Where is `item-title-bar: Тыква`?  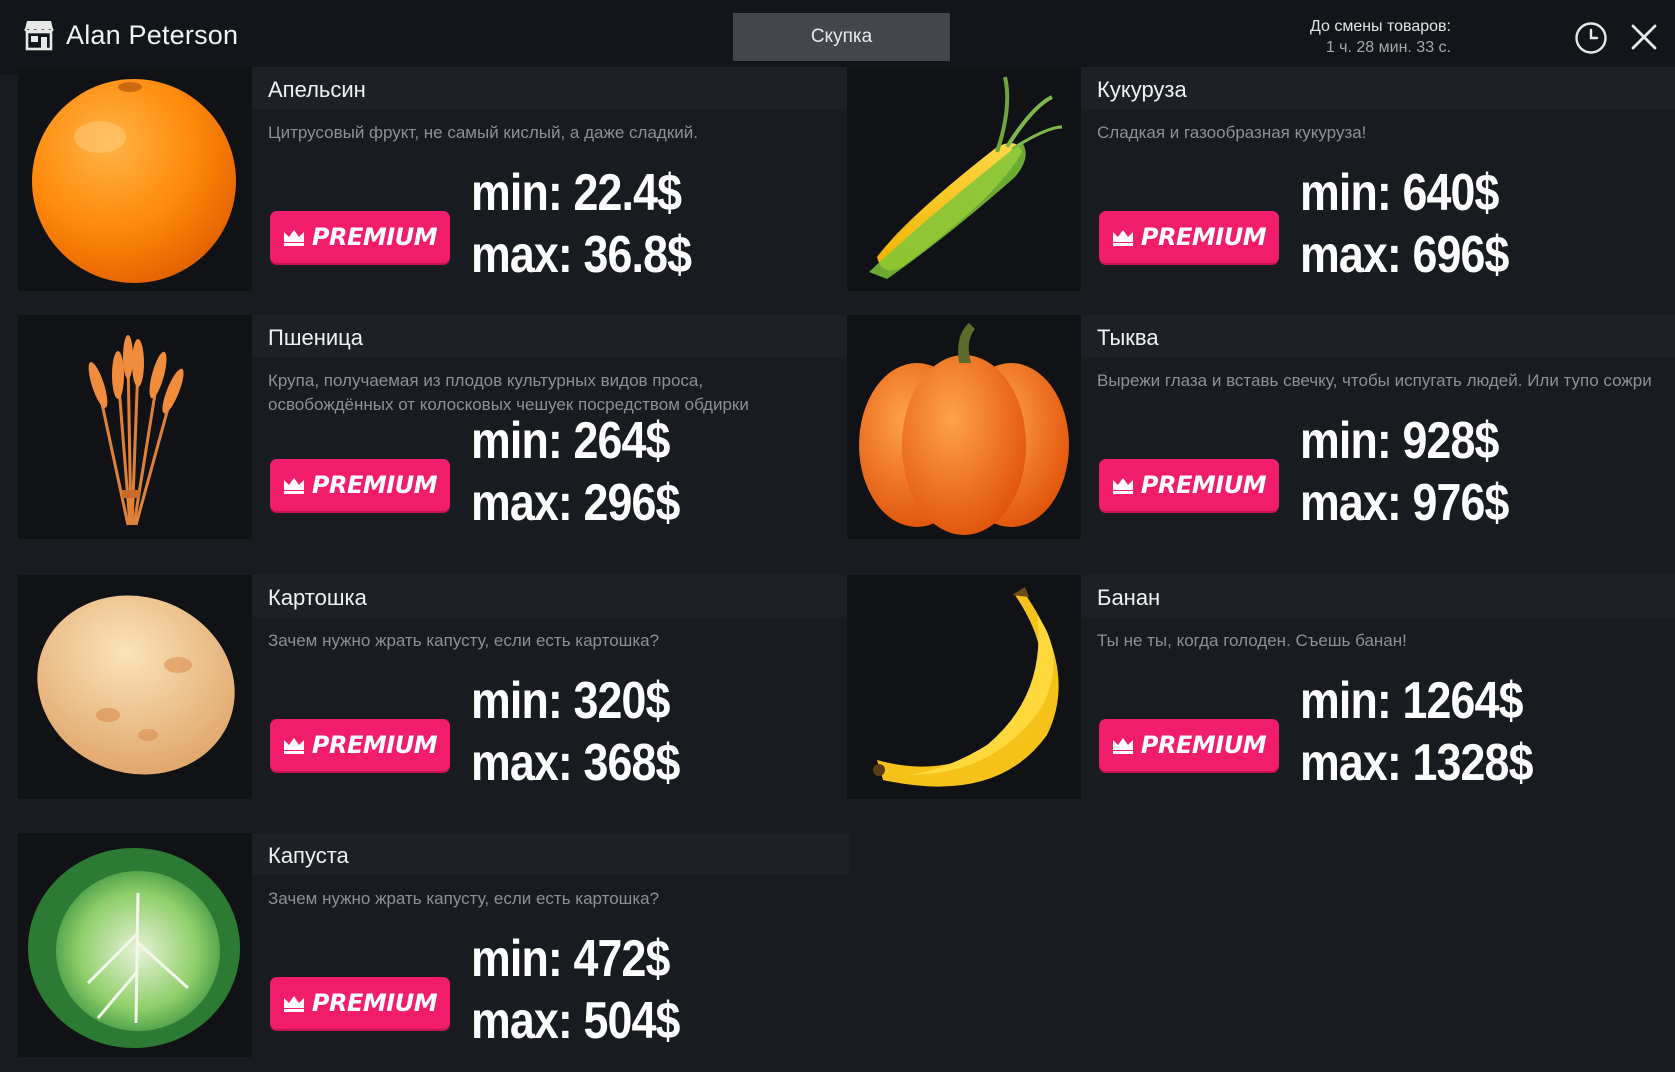 item-title-bar: Тыква is located at coordinates (1378, 336).